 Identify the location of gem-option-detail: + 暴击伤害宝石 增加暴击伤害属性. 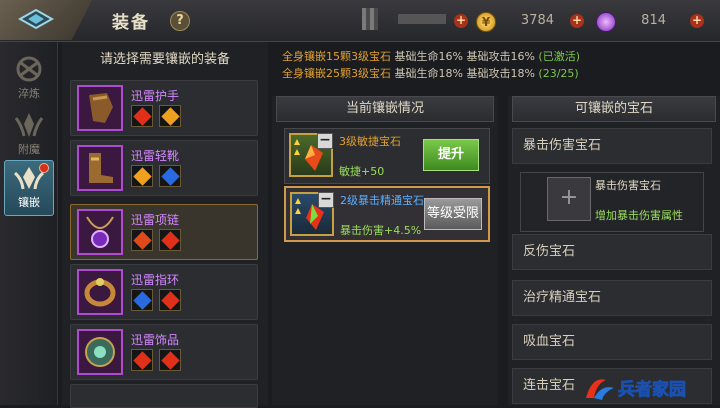
(612, 202).